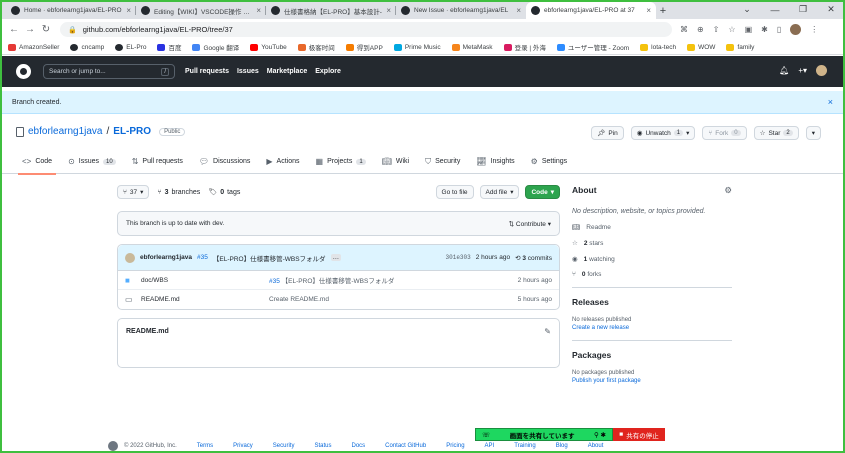  I want to click on bookmark-item: cncamp, so click(87, 47).